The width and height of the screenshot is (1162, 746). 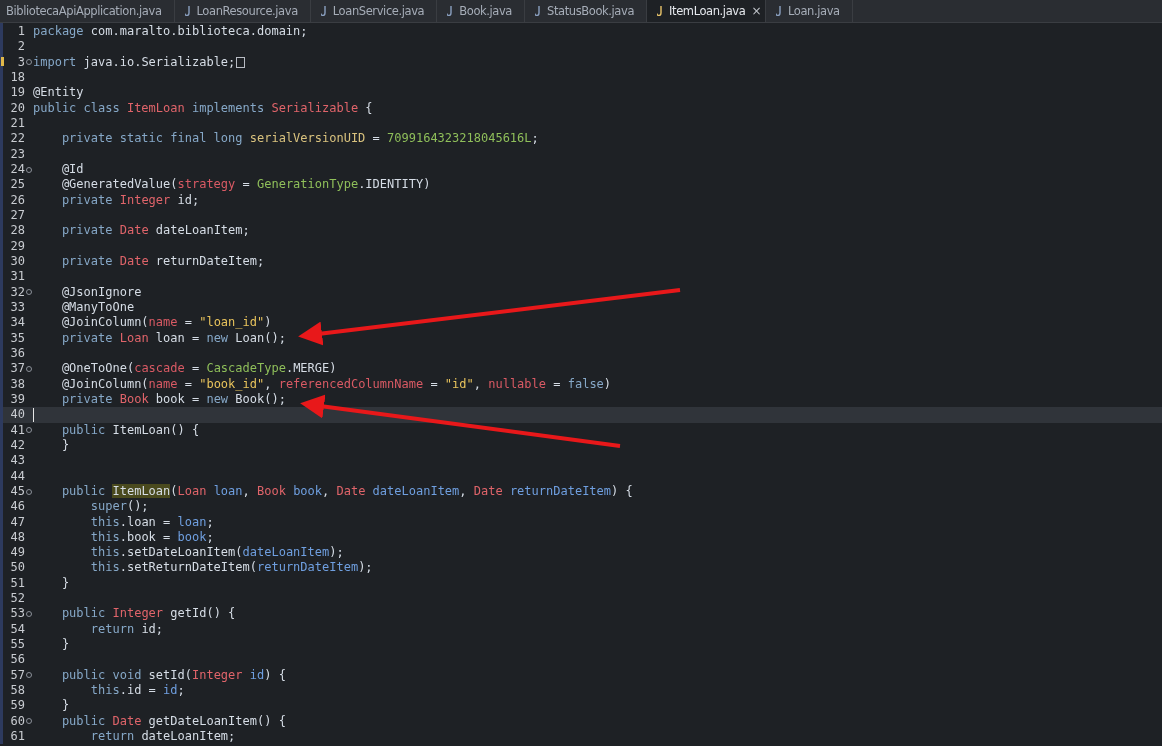 I want to click on code-line: public class ItemLoan implements Serializable {, so click(x=203, y=108).